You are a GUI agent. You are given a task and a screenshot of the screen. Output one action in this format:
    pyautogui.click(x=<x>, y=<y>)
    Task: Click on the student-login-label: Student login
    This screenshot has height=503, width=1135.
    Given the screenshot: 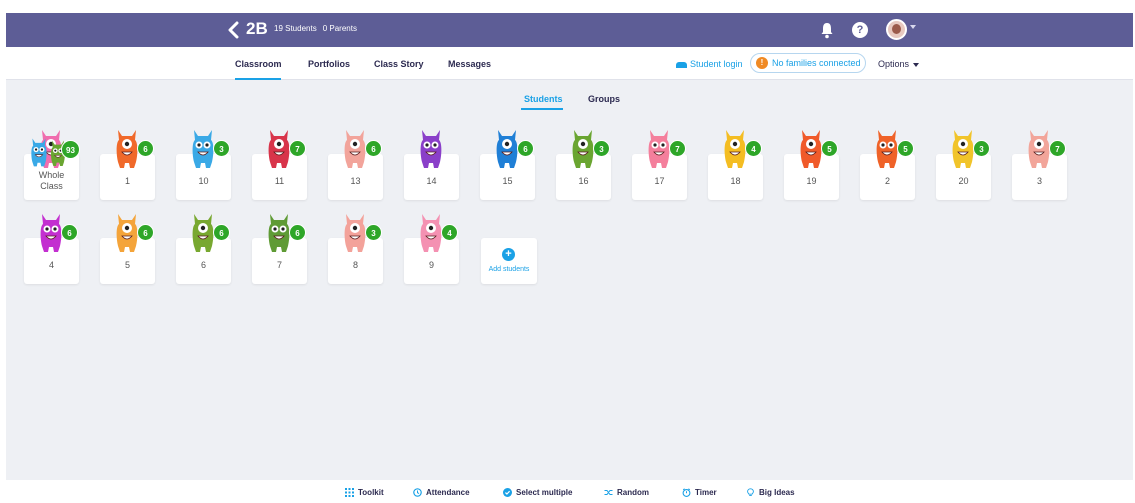 What is the action you would take?
    pyautogui.click(x=716, y=64)
    